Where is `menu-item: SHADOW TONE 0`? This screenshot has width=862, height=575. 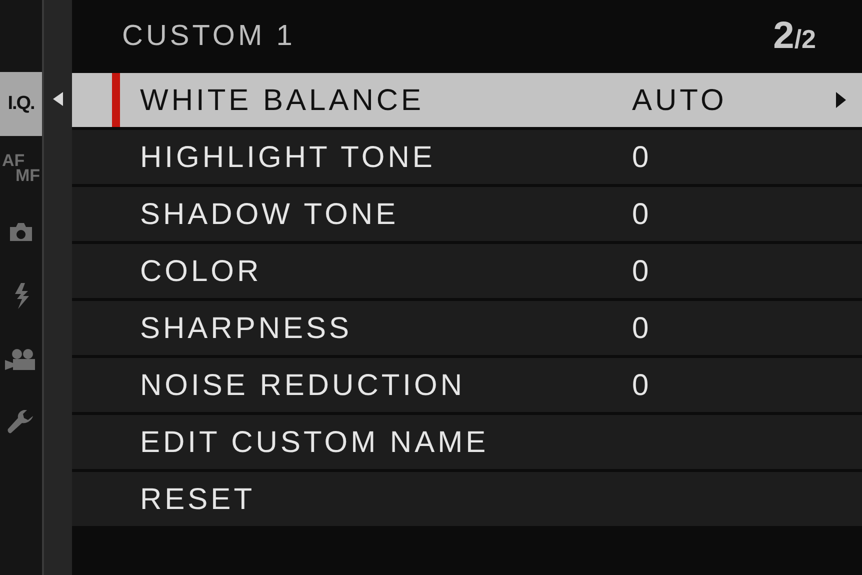
menu-item: SHADOW TONE 0 is located at coordinates (467, 214).